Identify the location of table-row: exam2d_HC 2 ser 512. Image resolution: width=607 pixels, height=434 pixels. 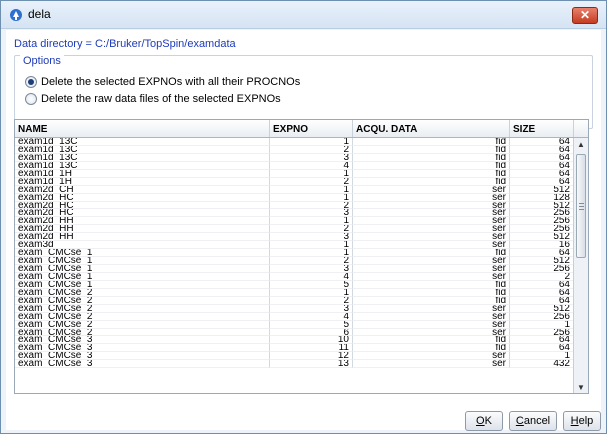
(295, 205).